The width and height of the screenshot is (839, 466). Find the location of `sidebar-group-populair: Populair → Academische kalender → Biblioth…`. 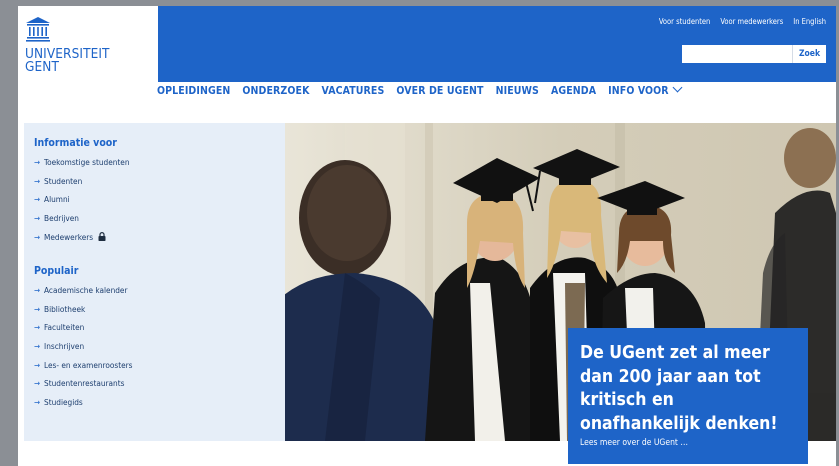

sidebar-group-populair: Populair → Academische kalender → Biblioth… is located at coordinates (83, 338).